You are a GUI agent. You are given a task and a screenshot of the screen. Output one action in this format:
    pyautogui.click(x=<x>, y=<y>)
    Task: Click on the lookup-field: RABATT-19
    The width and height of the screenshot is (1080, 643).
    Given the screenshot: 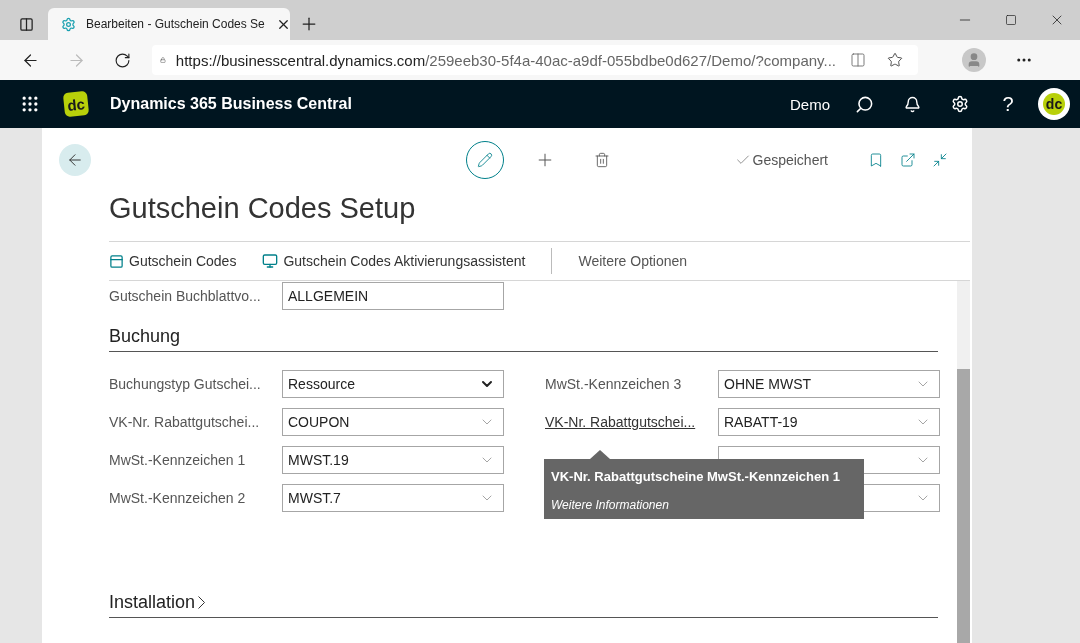 What is the action you would take?
    pyautogui.click(x=829, y=422)
    